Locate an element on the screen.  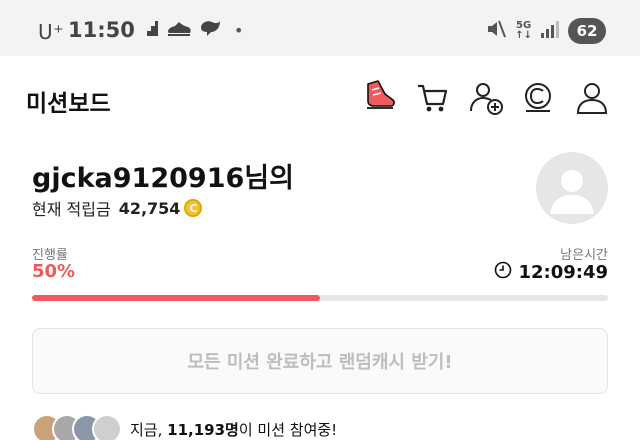
remaining-time: 12:09:49 is located at coordinates (551, 272).